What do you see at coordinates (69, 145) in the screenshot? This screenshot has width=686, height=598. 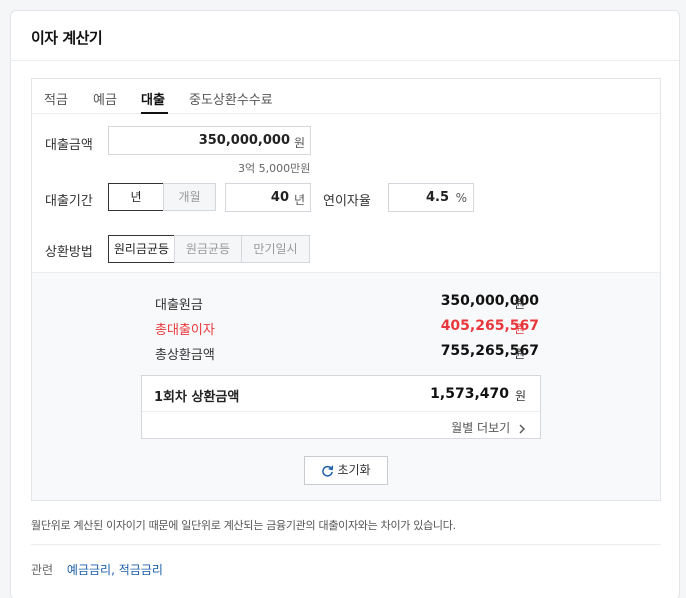 I see `loan-amount-label: 대출금액` at bounding box center [69, 145].